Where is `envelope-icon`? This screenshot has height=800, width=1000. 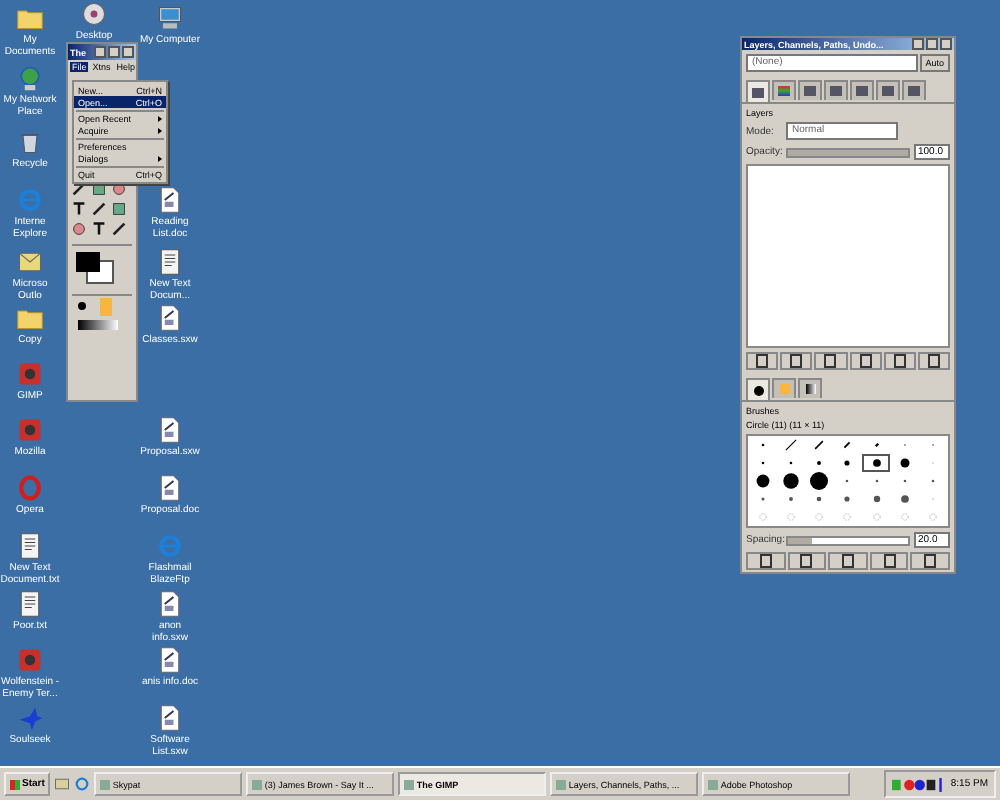 envelope-icon is located at coordinates (30, 262).